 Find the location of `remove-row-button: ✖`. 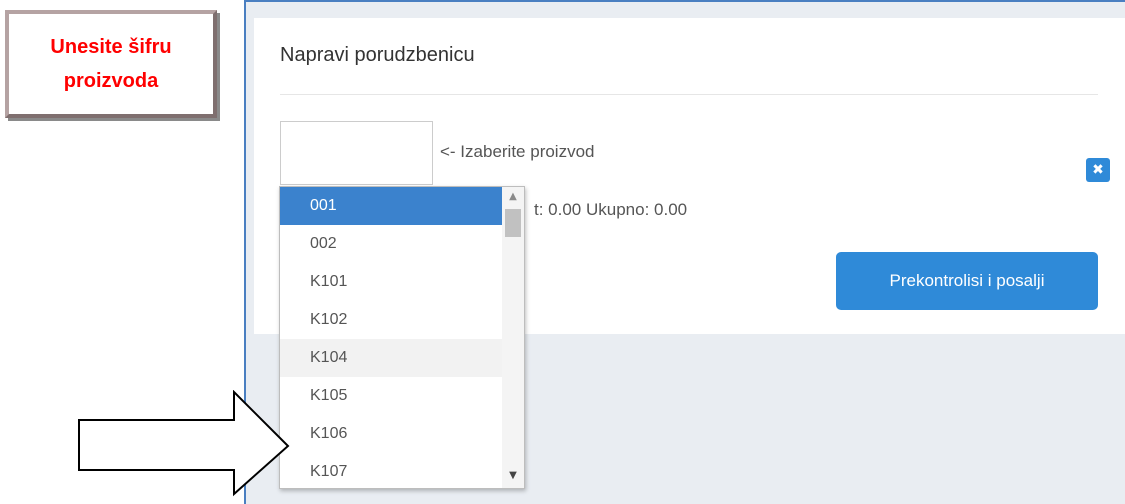

remove-row-button: ✖ is located at coordinates (1098, 170).